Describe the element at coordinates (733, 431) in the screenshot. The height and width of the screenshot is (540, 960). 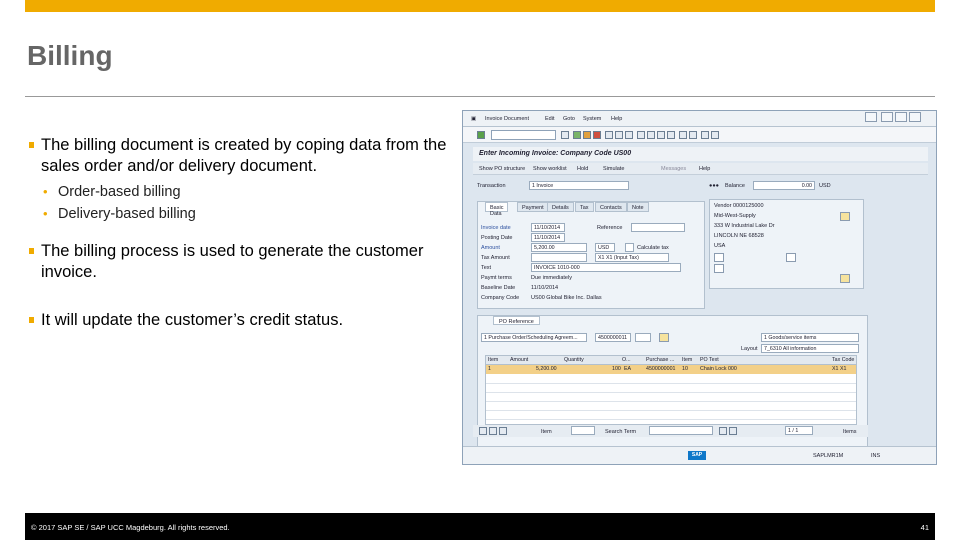
I see `search-next-icon` at that location.